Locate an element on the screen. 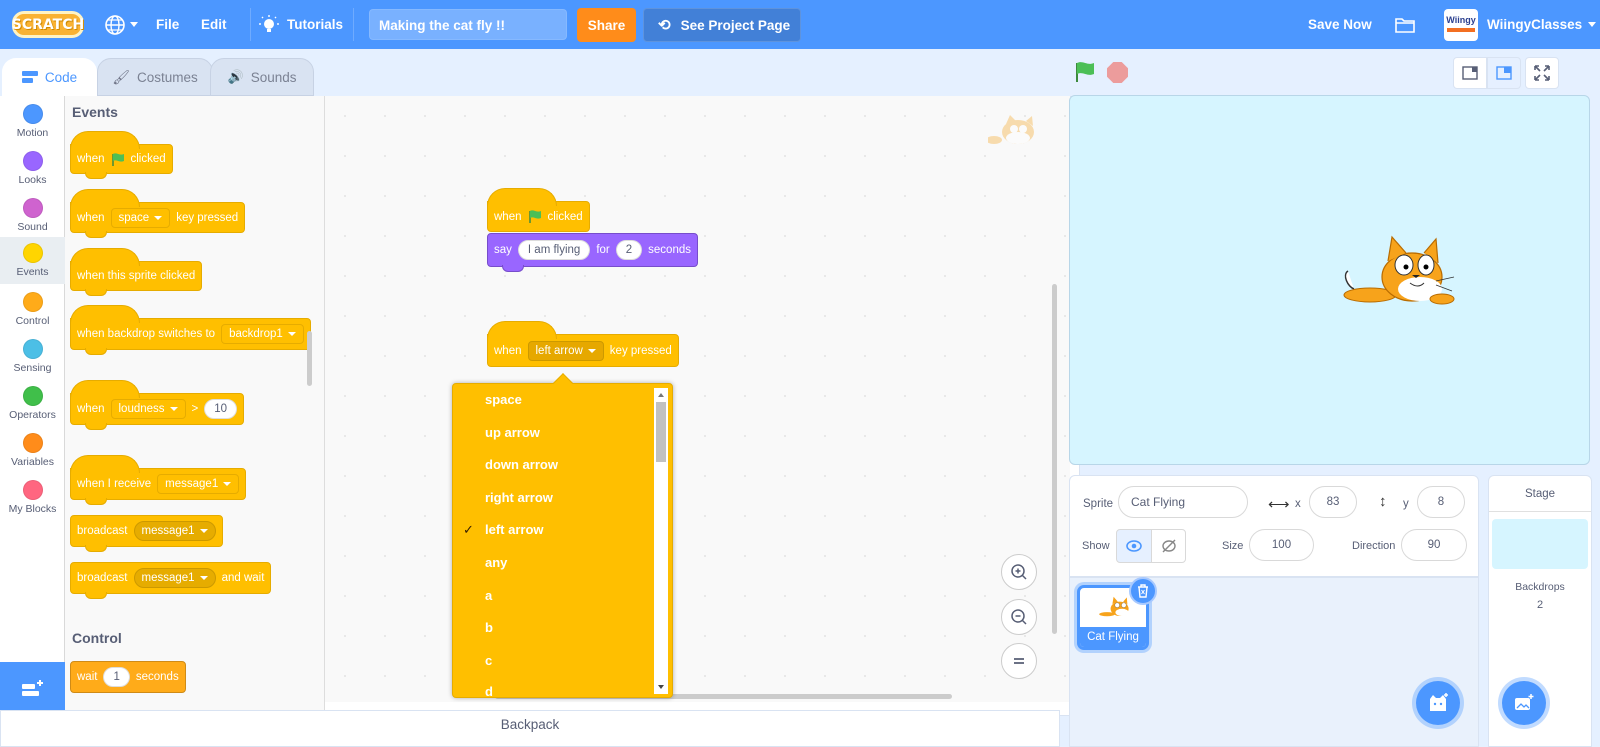  direction-input: 90 is located at coordinates (1434, 545).